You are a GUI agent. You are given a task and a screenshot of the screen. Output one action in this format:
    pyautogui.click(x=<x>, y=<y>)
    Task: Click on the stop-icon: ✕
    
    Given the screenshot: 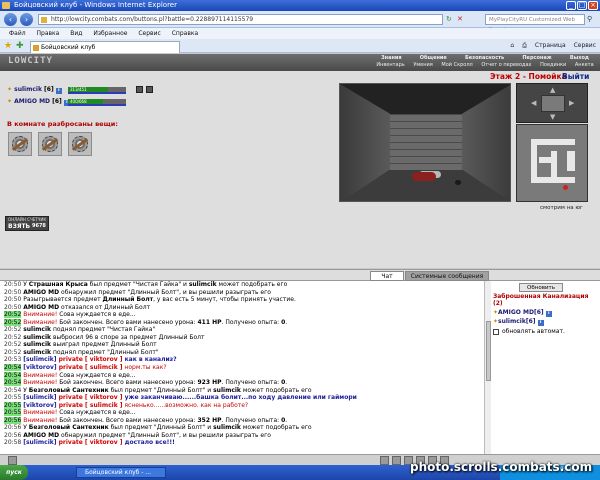 What is the action you would take?
    pyautogui.click(x=462, y=19)
    